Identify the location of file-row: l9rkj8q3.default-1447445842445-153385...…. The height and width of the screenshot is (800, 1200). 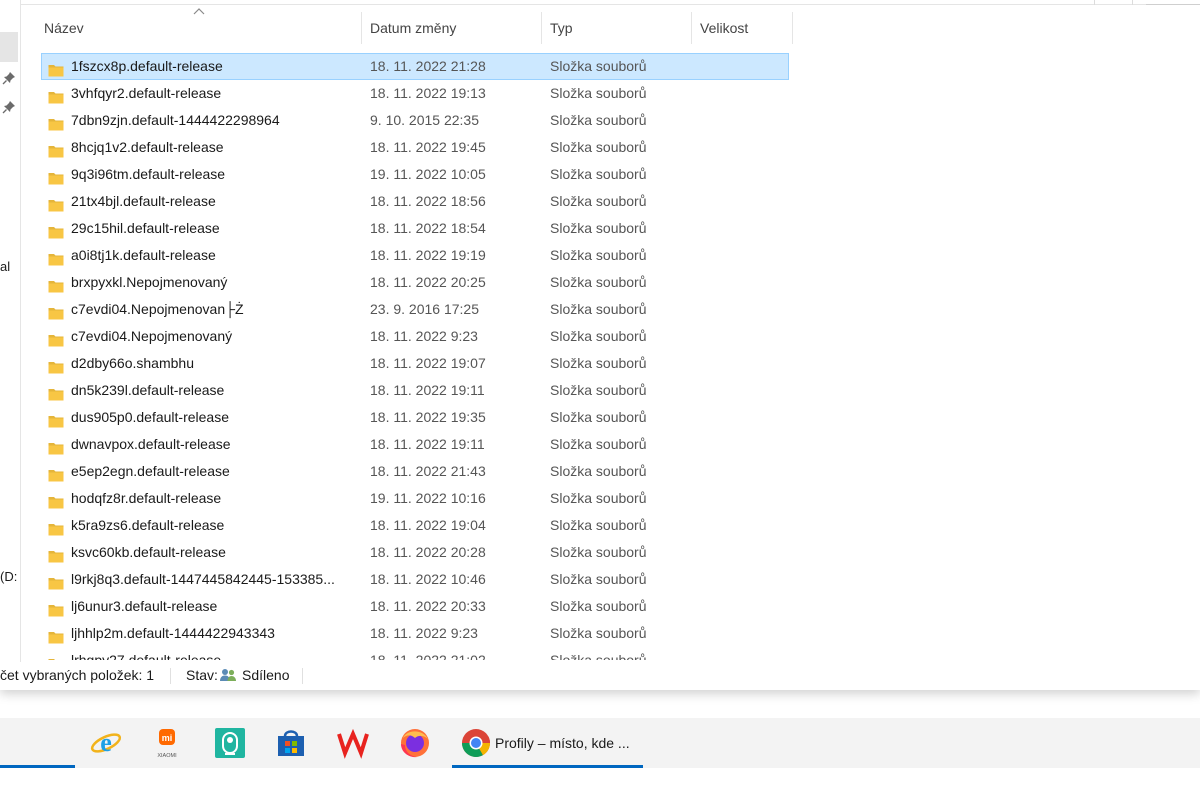
(420, 579).